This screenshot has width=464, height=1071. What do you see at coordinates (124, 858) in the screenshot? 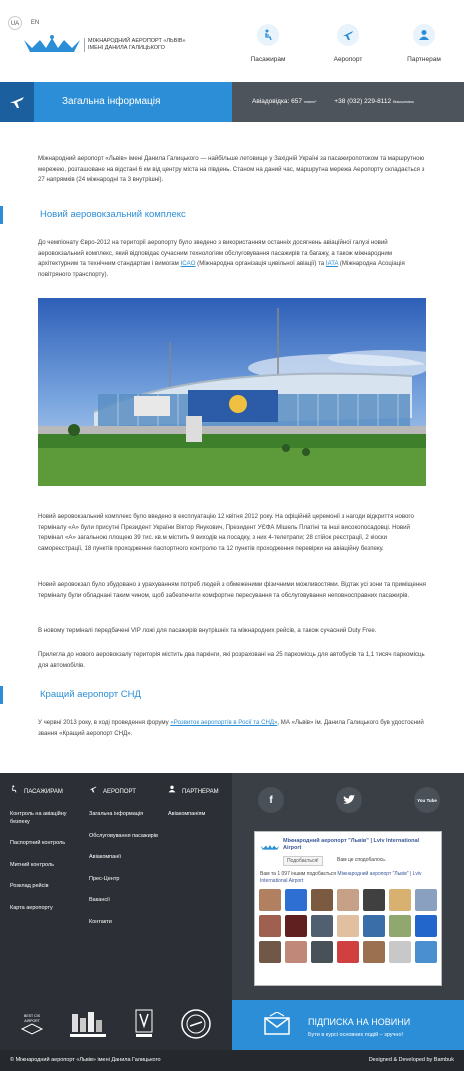
I see `footer-link: Авіакомпанії` at bounding box center [124, 858].